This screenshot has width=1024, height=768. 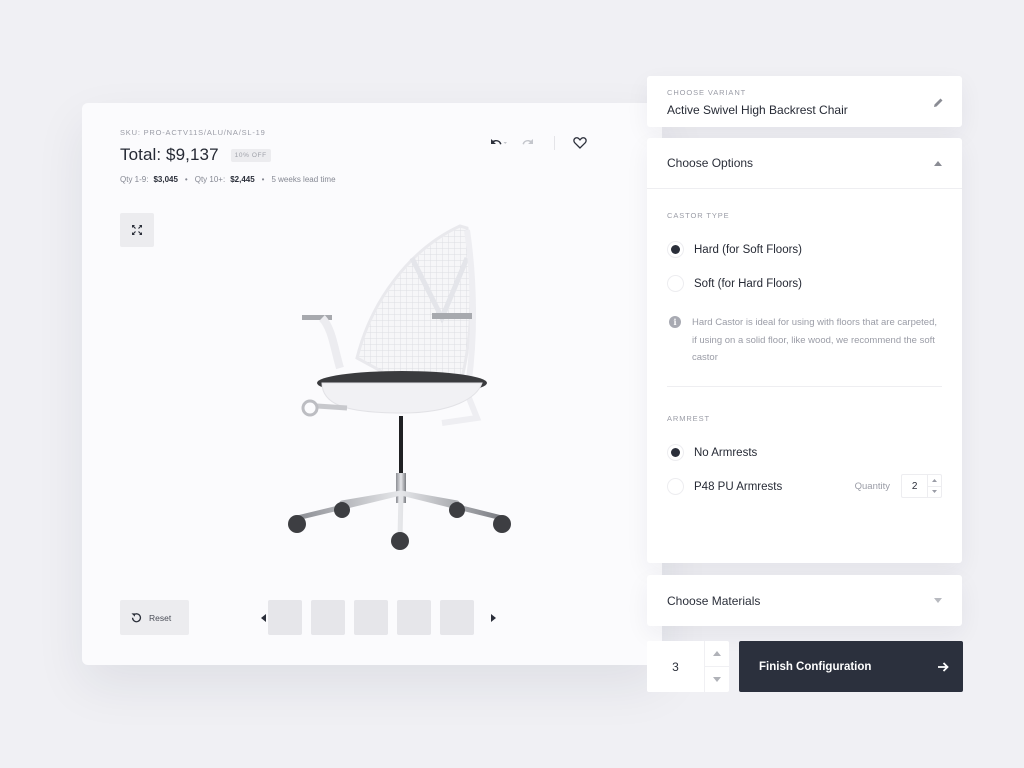 I want to click on reset-button: Reset, so click(x=154, y=617).